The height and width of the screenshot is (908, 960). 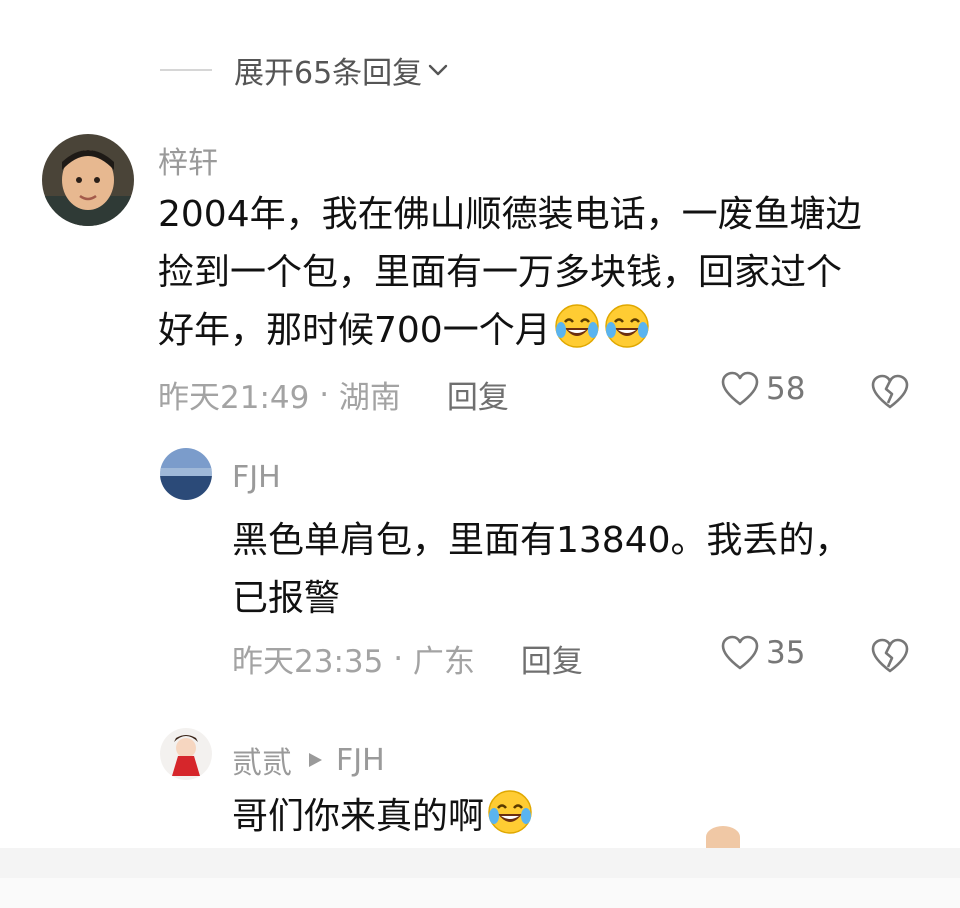 I want to click on comment-line-text: 好年，那时候700一个月, so click(x=354, y=330).